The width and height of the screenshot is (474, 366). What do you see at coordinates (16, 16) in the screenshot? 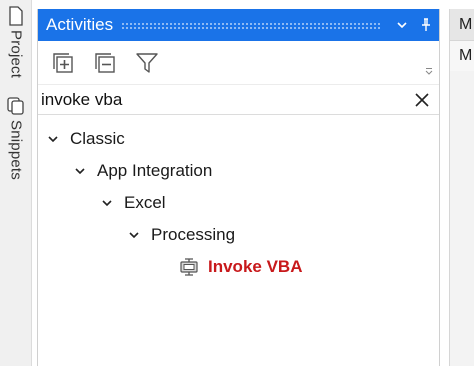
I see `project-icon` at bounding box center [16, 16].